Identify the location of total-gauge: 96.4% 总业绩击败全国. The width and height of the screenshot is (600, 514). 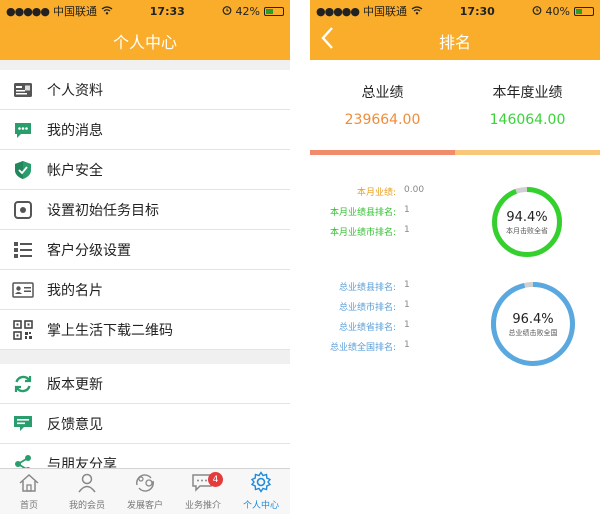
(533, 324).